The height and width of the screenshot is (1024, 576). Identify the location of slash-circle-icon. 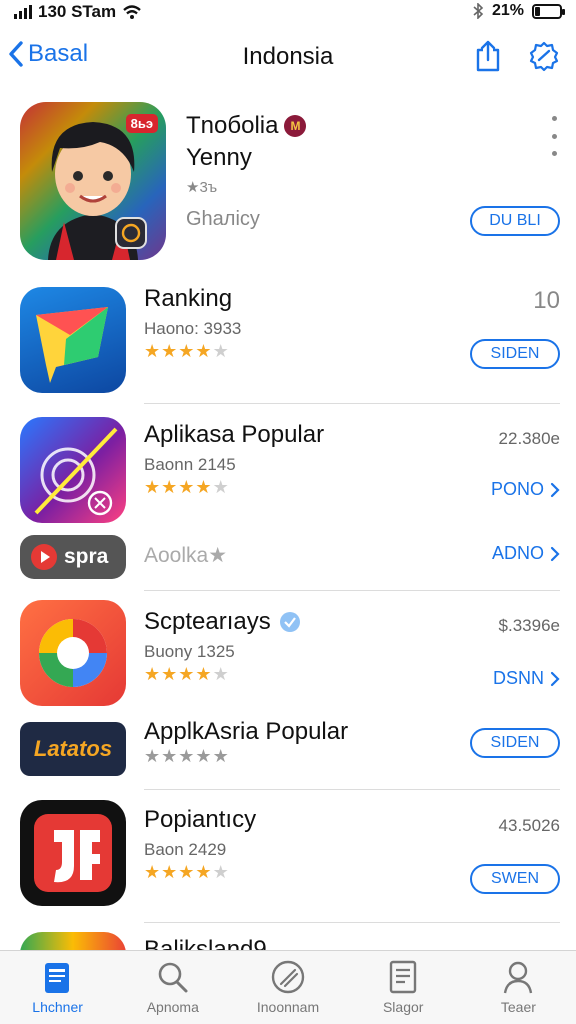
(288, 977).